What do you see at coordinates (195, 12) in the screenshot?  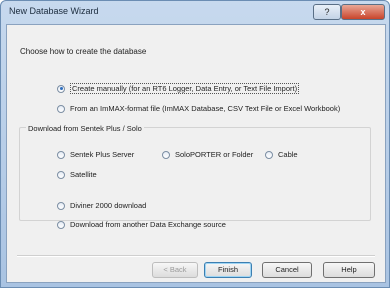 I see `title-bar: New Database Wizard ? x` at bounding box center [195, 12].